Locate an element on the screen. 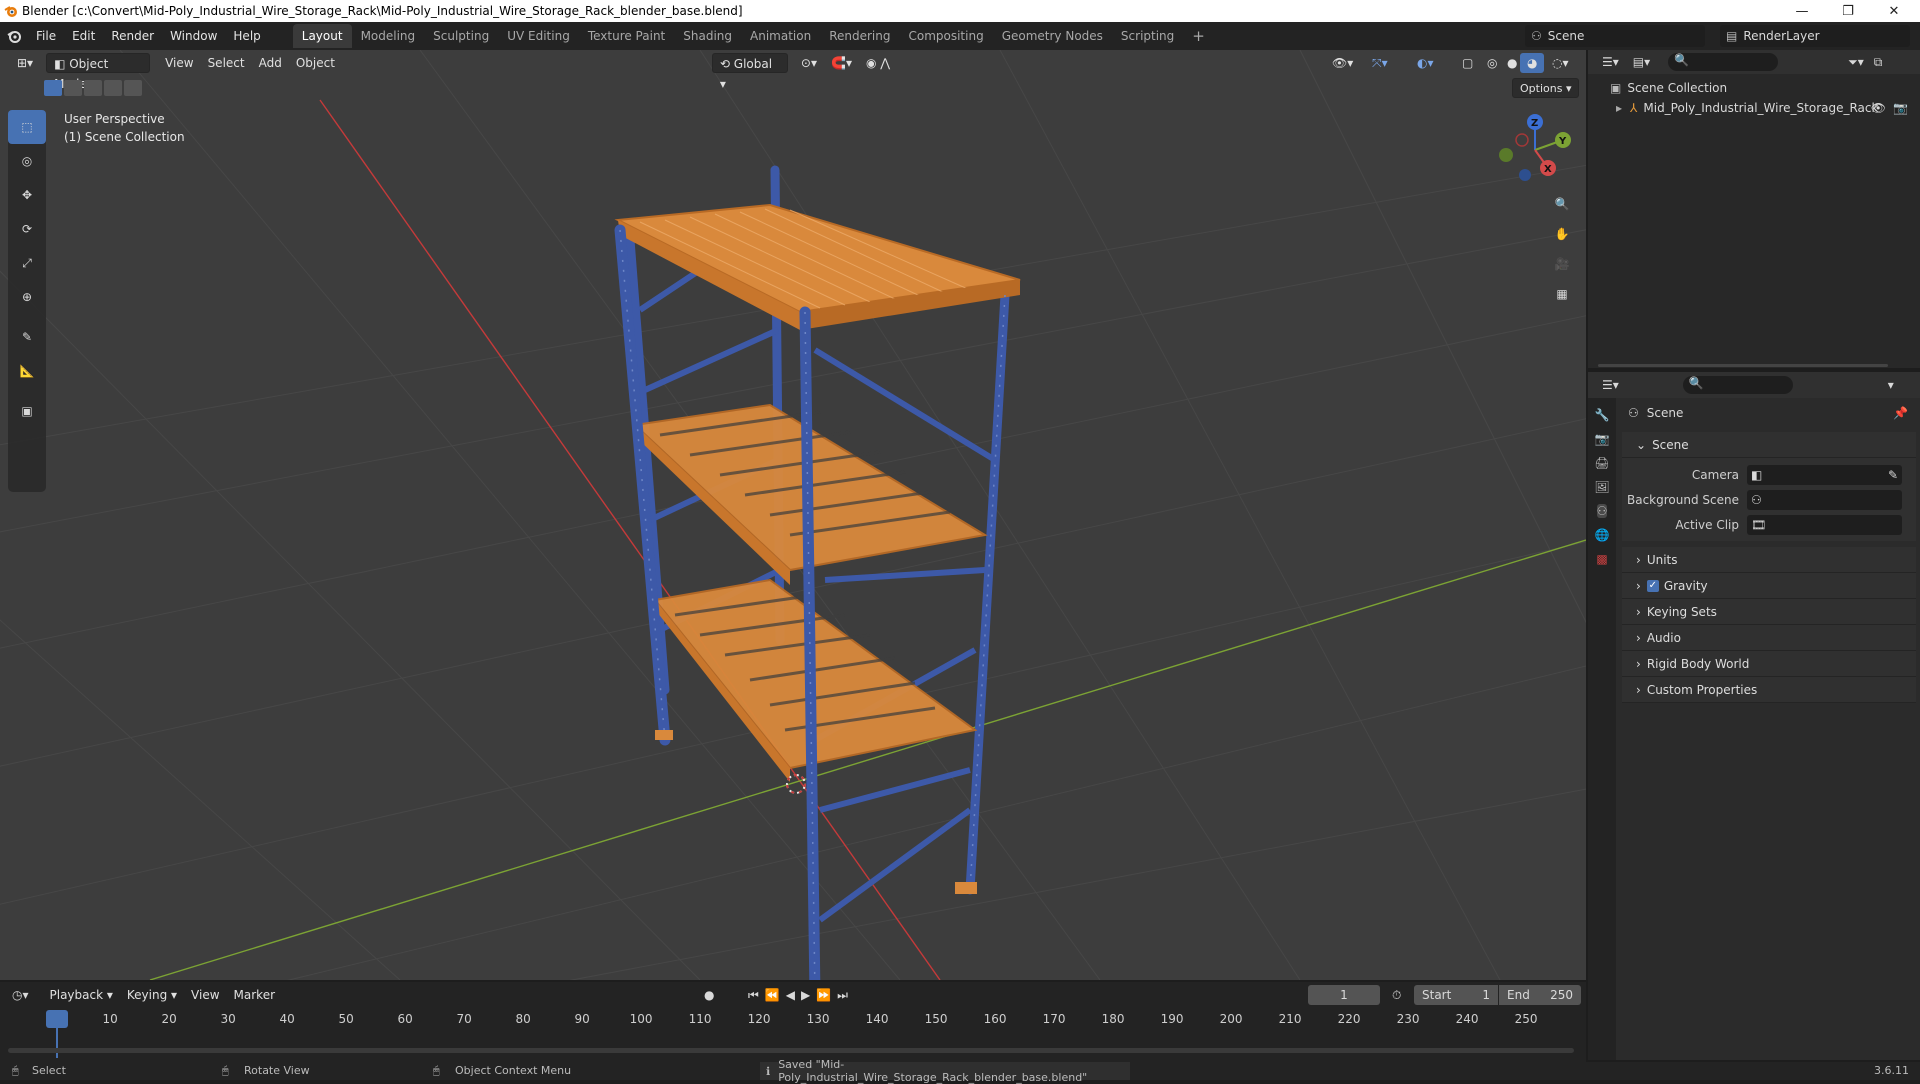 Image resolution: width=1920 pixels, height=1084 pixels. scale-icon: ⤢ is located at coordinates (27, 263).